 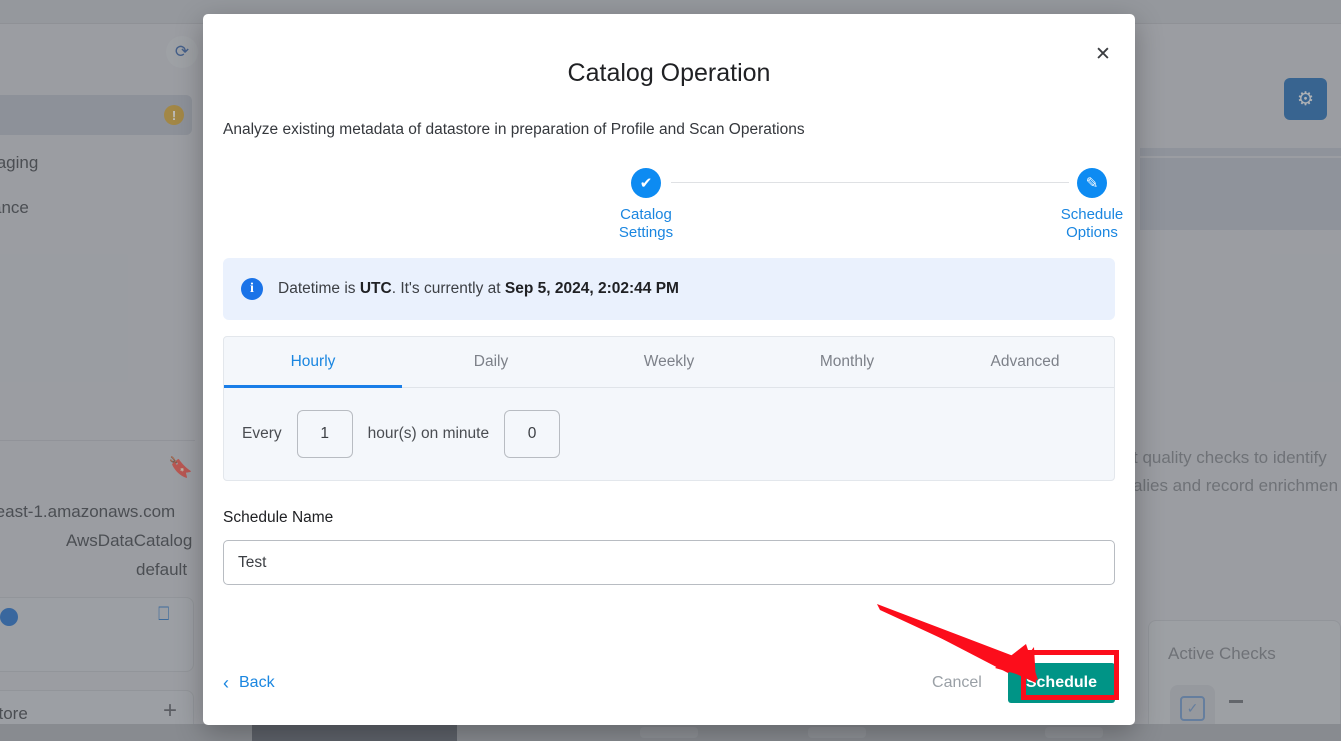 I want to click on dialog-footer: ‹ Back Cancel Schedule, so click(x=669, y=683).